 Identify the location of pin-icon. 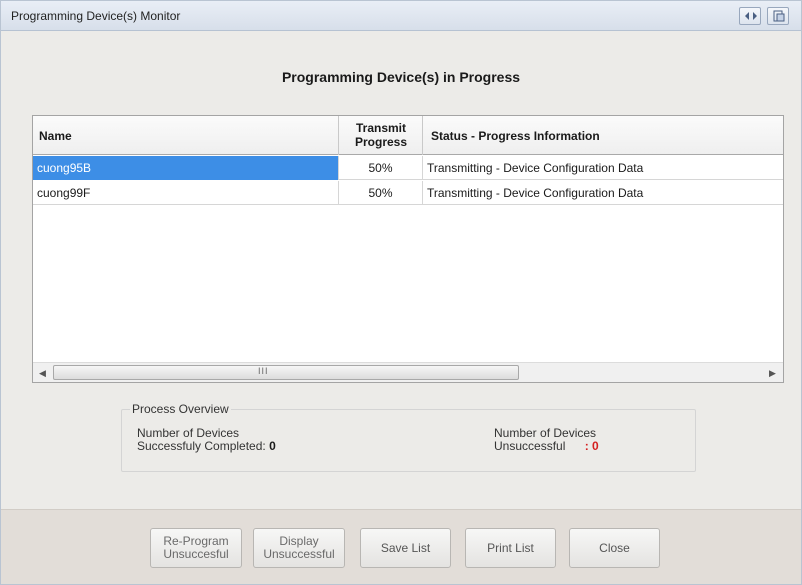
(779, 16).